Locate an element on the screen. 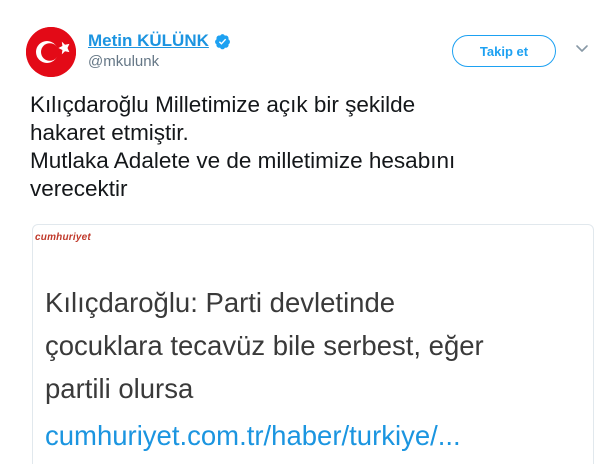 The width and height of the screenshot is (613, 464). user-name-row: Metin KÜLÜNK is located at coordinates (159, 41).